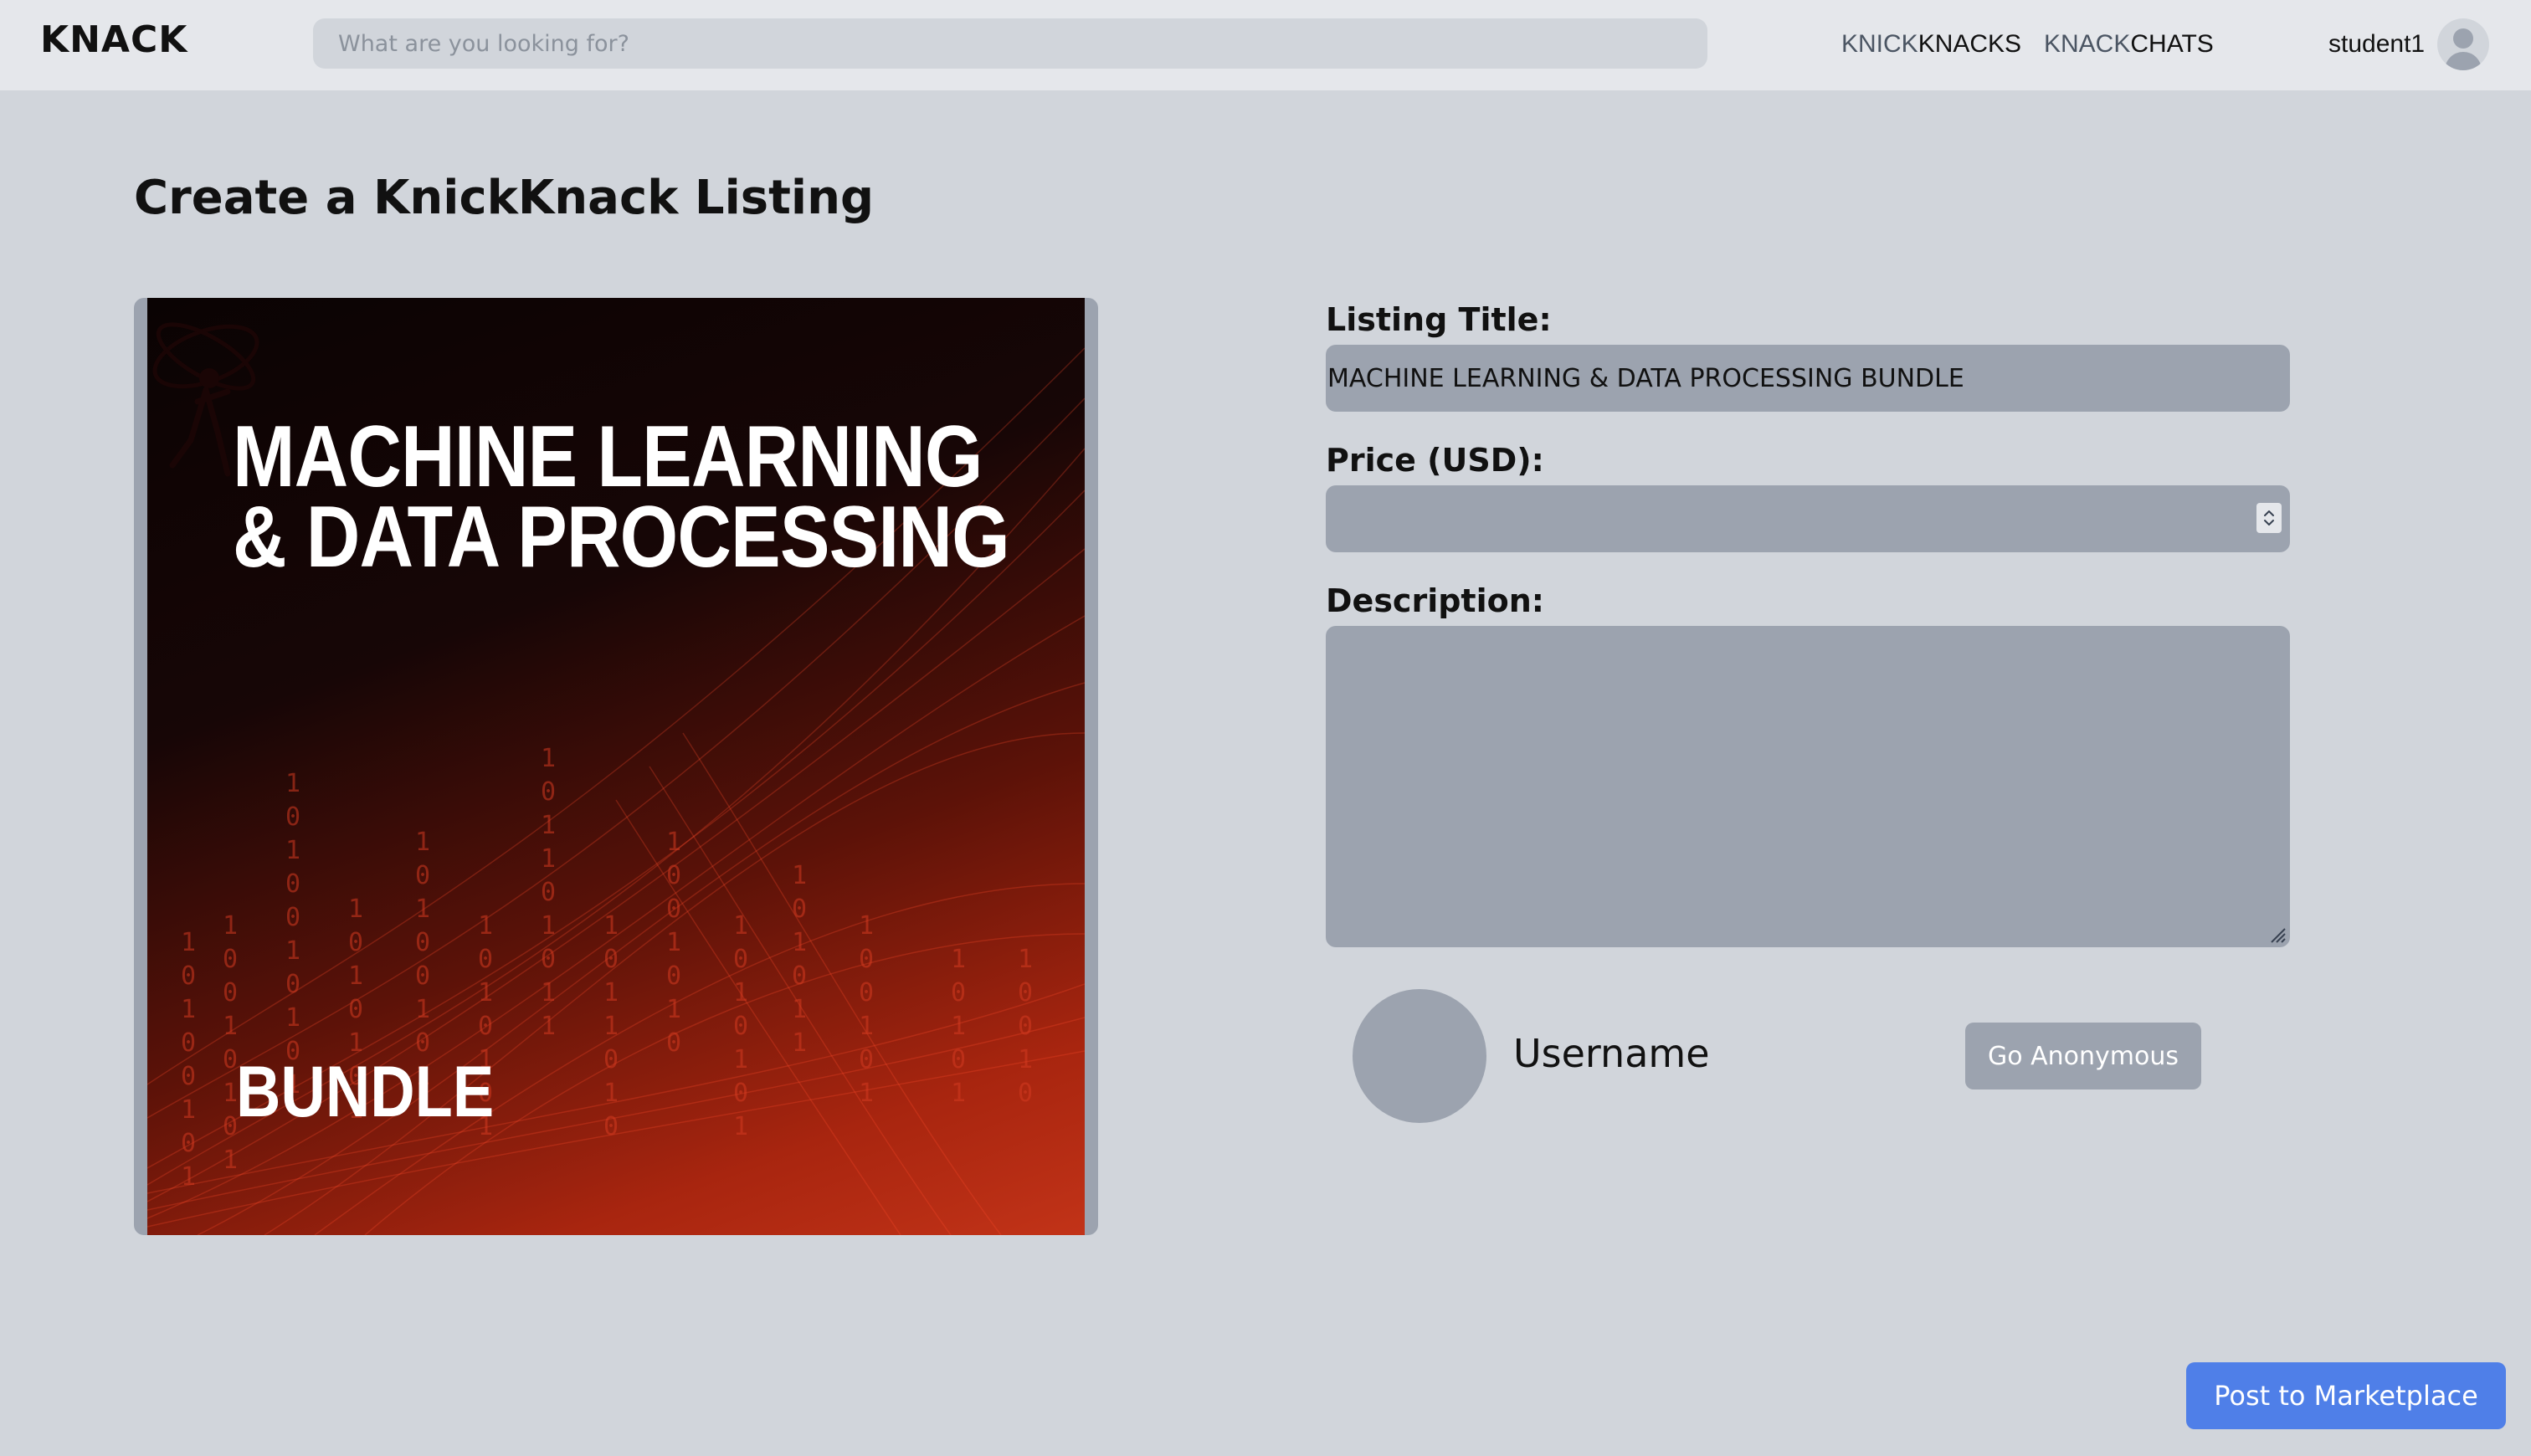 The height and width of the screenshot is (1456, 2531). I want to click on user-avatar-icon, so click(2463, 44).